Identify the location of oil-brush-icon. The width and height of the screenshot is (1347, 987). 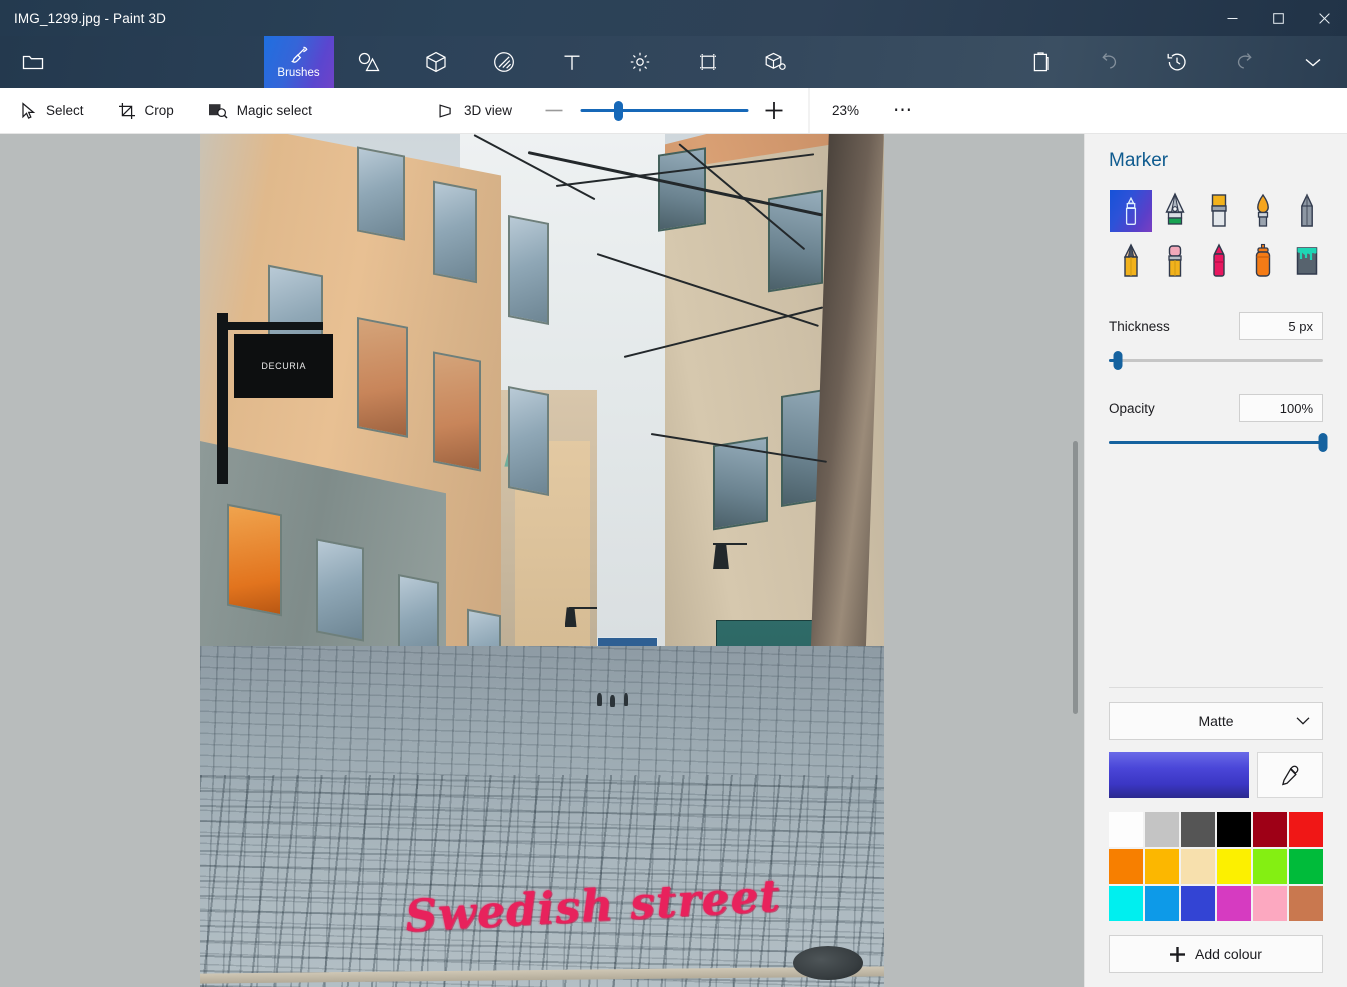
(1219, 210).